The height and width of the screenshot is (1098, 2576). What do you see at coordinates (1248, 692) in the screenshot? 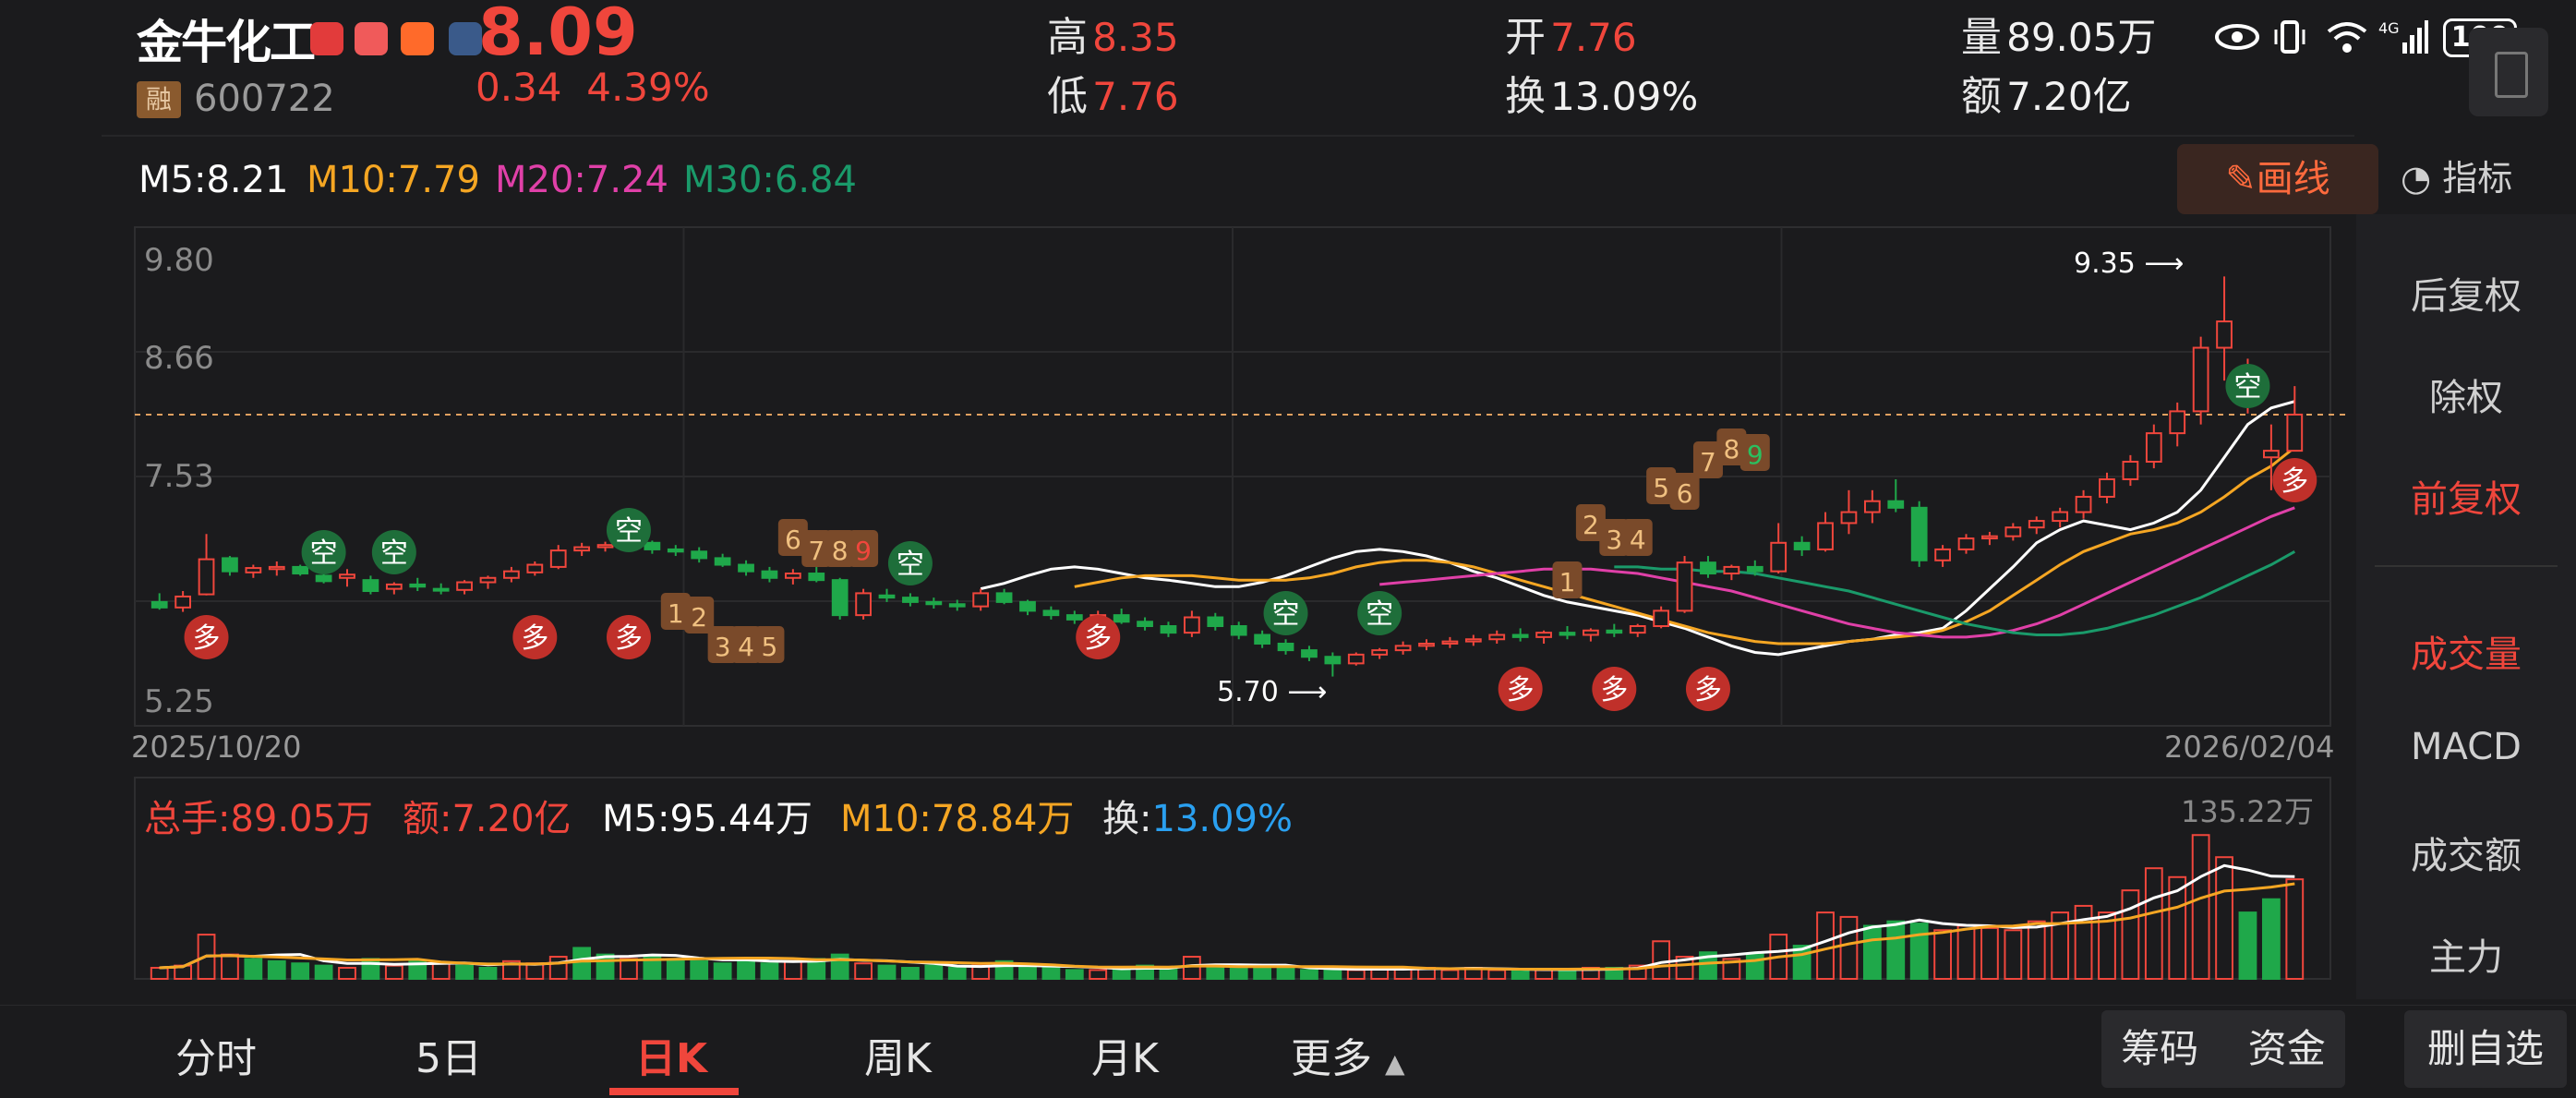
I see `low-annotation-value: 5.70` at bounding box center [1248, 692].